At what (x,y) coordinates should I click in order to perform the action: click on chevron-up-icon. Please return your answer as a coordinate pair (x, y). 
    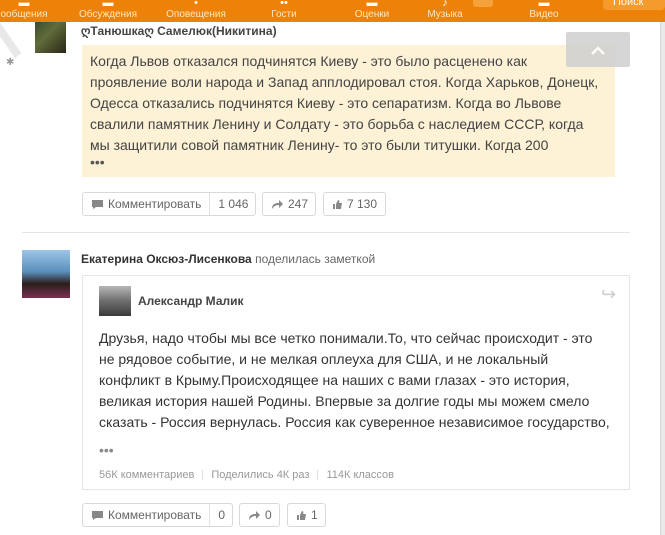
    Looking at the image, I should click on (598, 50).